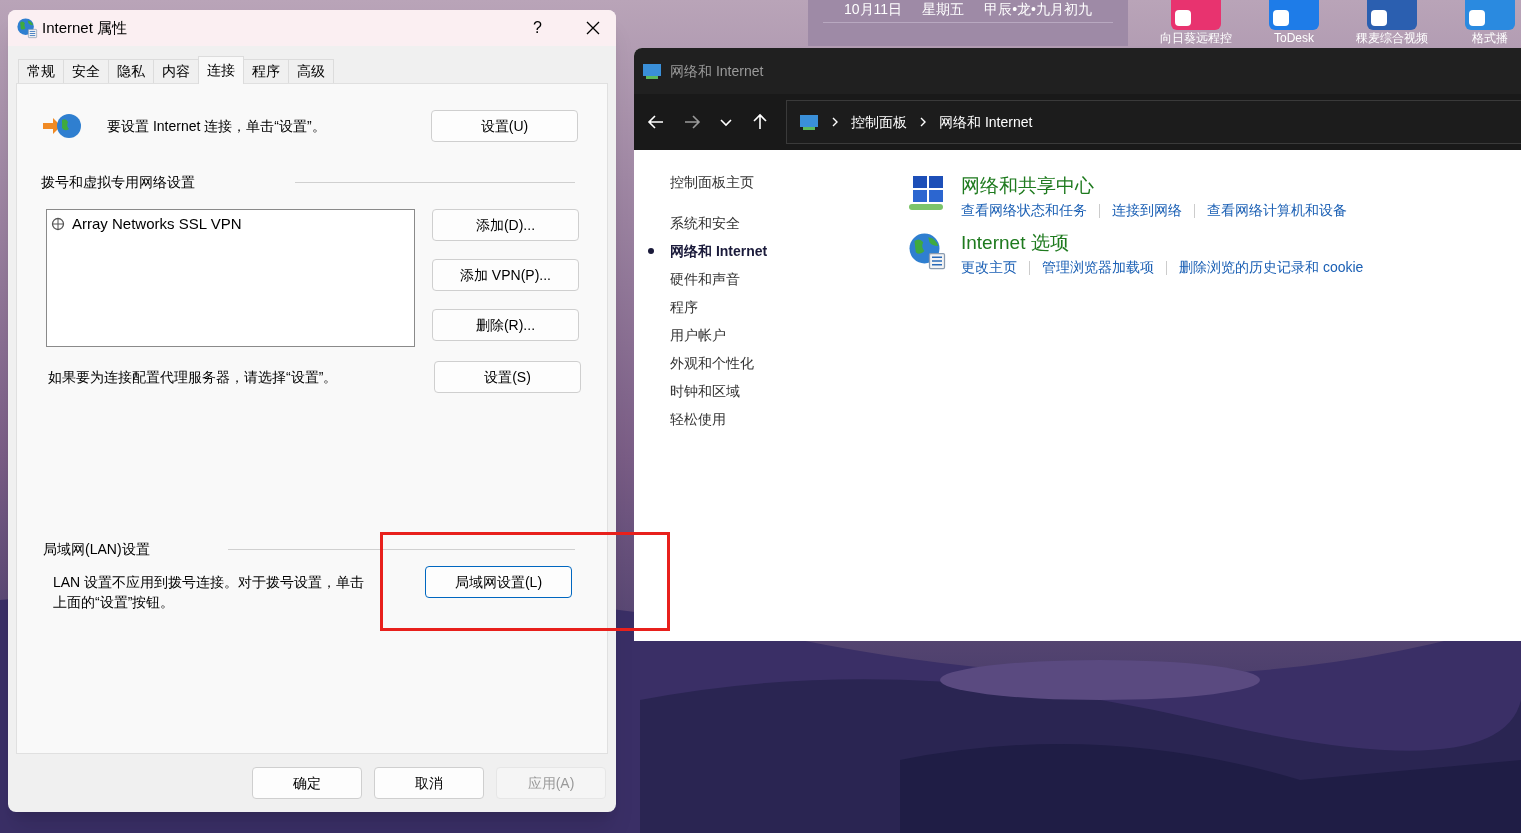 Image resolution: width=1521 pixels, height=833 pixels. What do you see at coordinates (705, 391) in the screenshot?
I see `sidebar-link: 时钟和区域` at bounding box center [705, 391].